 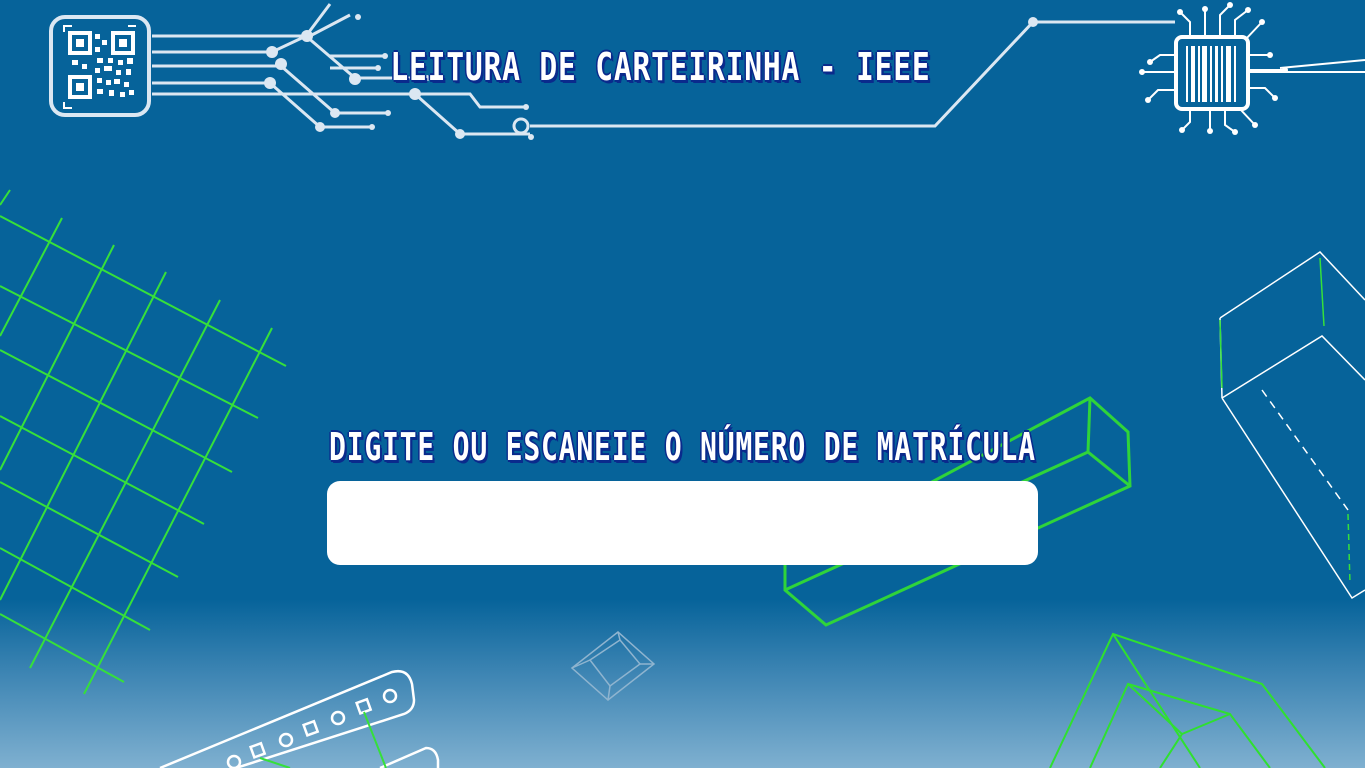 What do you see at coordinates (660, 67) in the screenshot?
I see `page-title: LEITURA DE CARTEIRINHA - IEEE` at bounding box center [660, 67].